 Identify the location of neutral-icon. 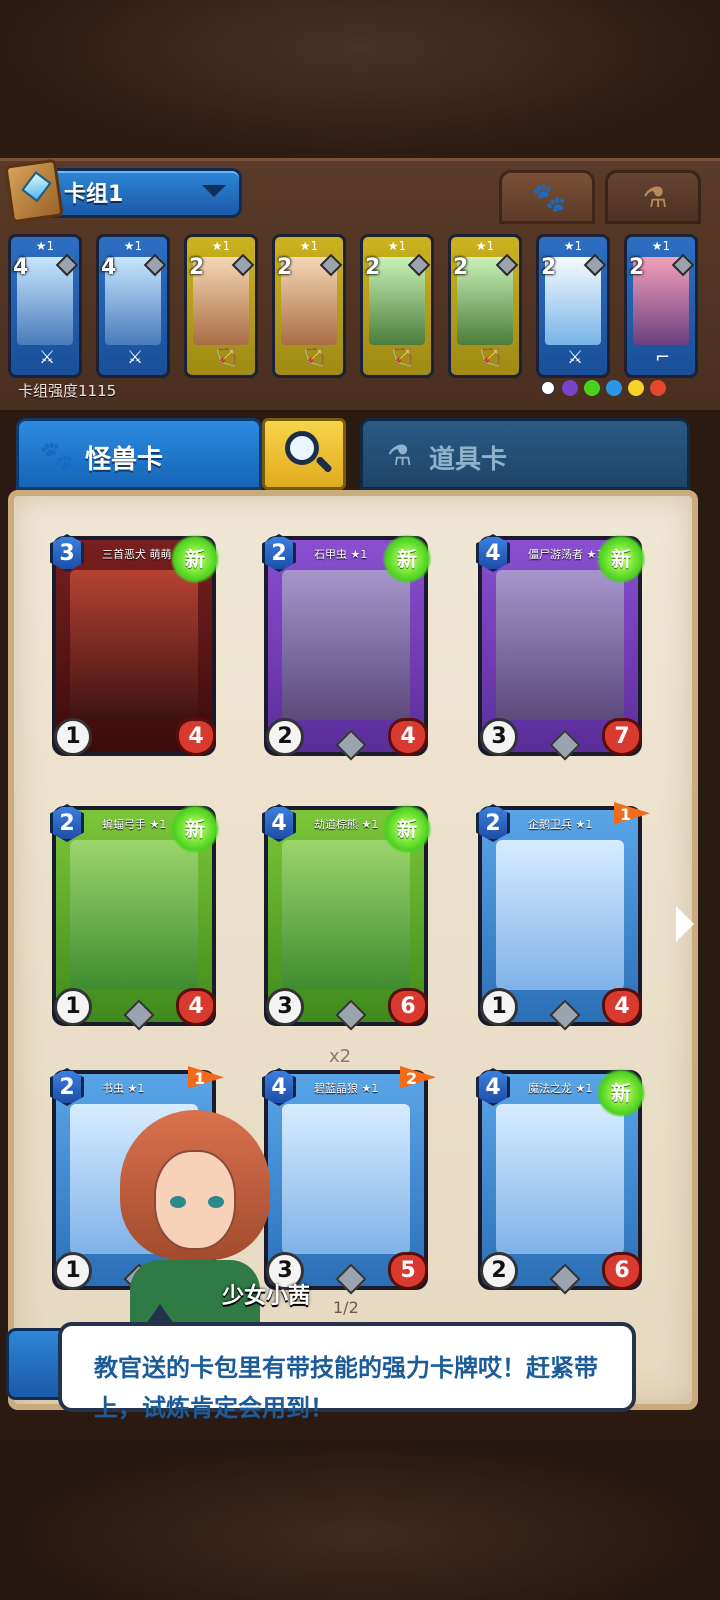
(548, 388).